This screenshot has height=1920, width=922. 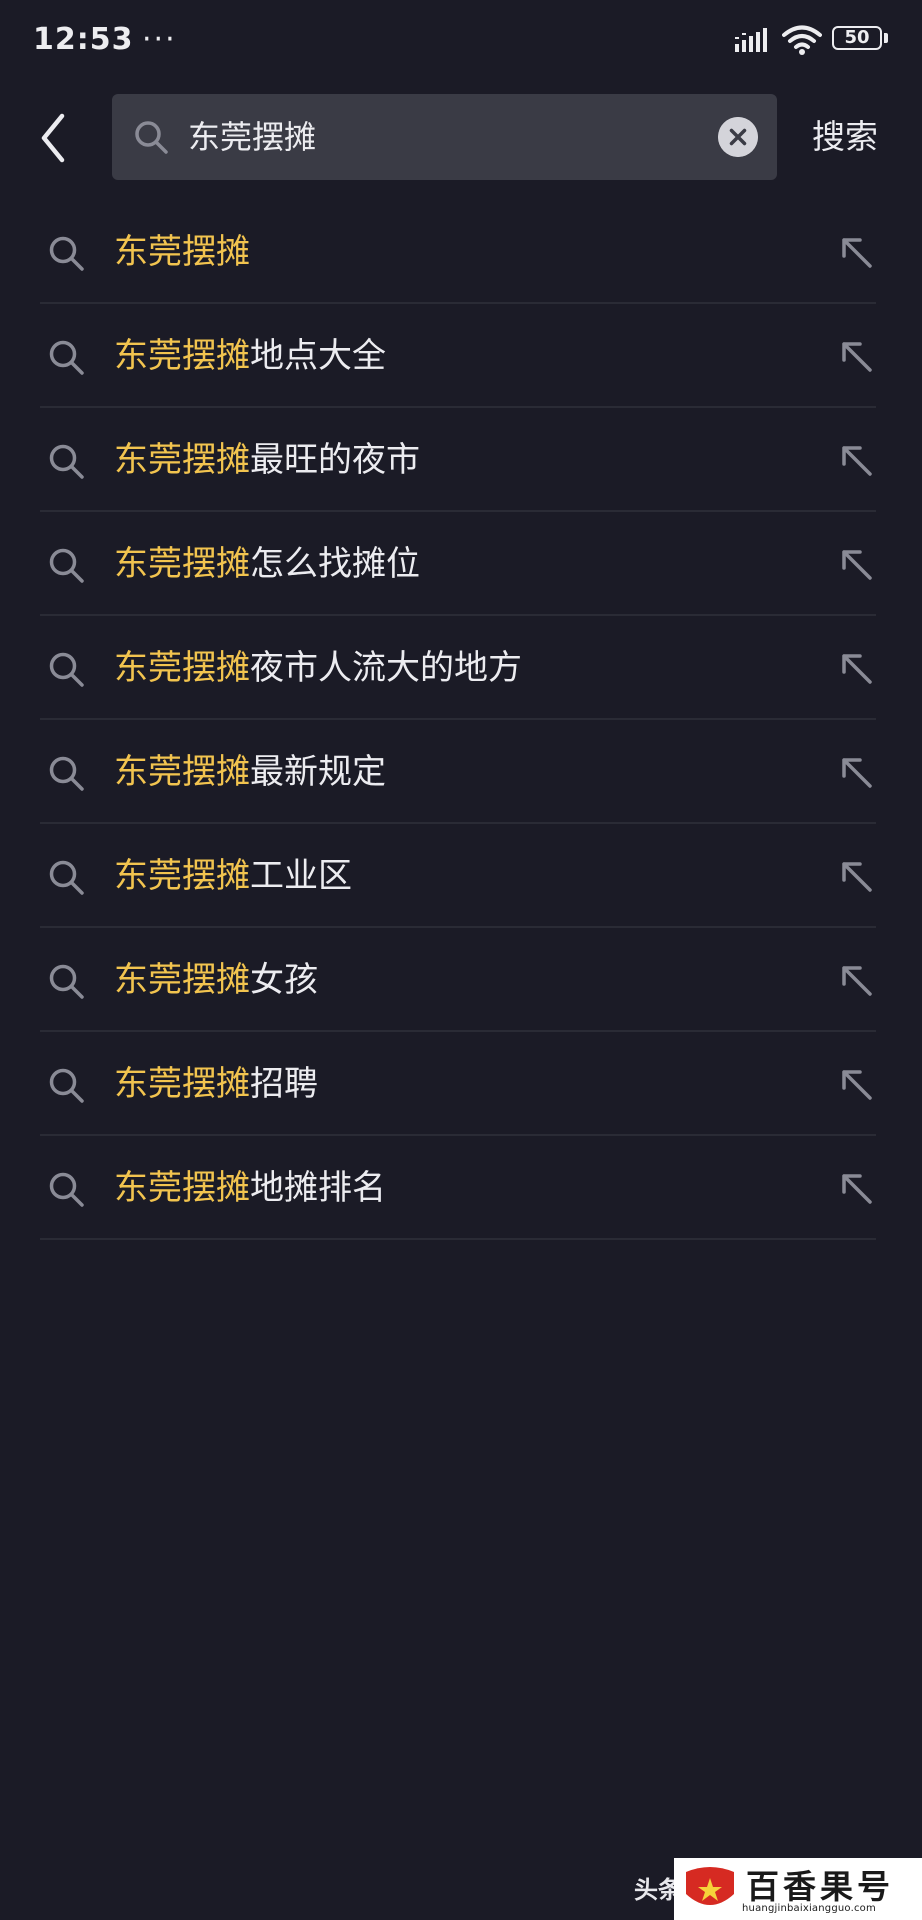 I want to click on search-input, so click(x=438, y=137).